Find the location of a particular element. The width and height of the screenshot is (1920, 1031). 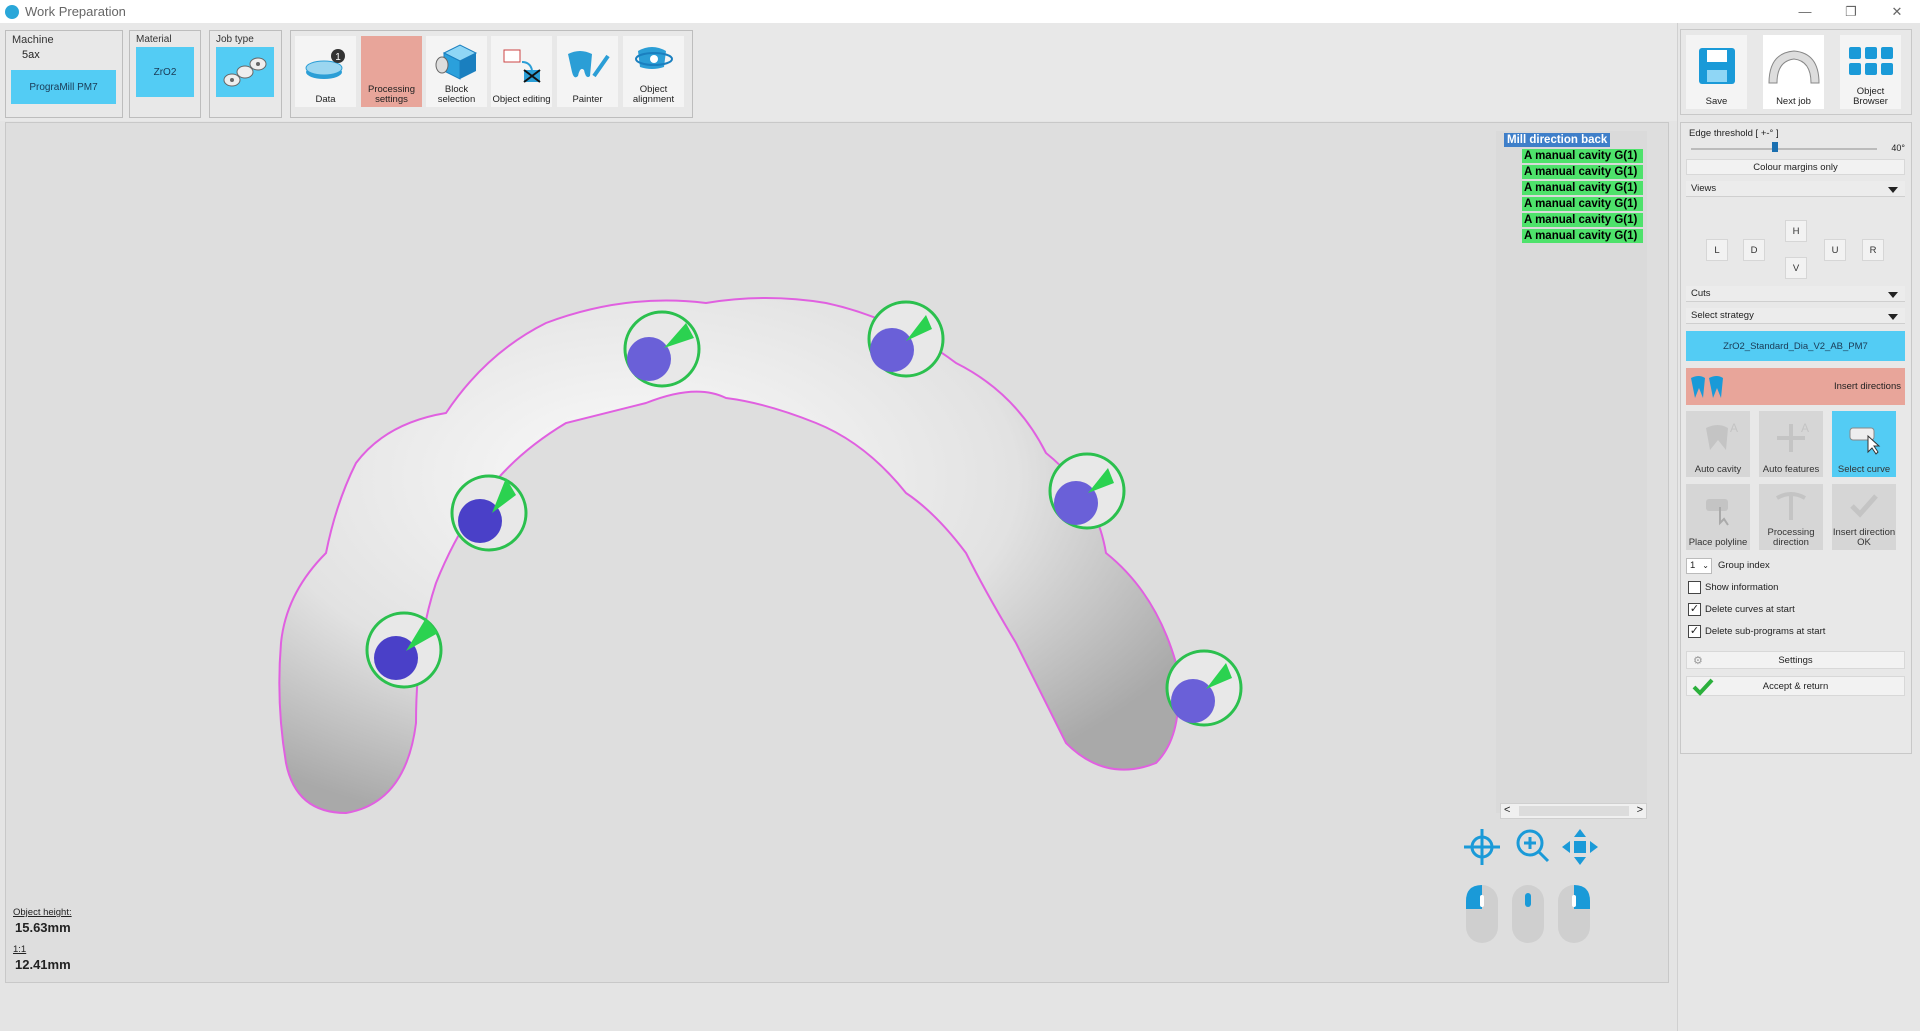

block-selection-button: Block selection is located at coordinates (456, 71).